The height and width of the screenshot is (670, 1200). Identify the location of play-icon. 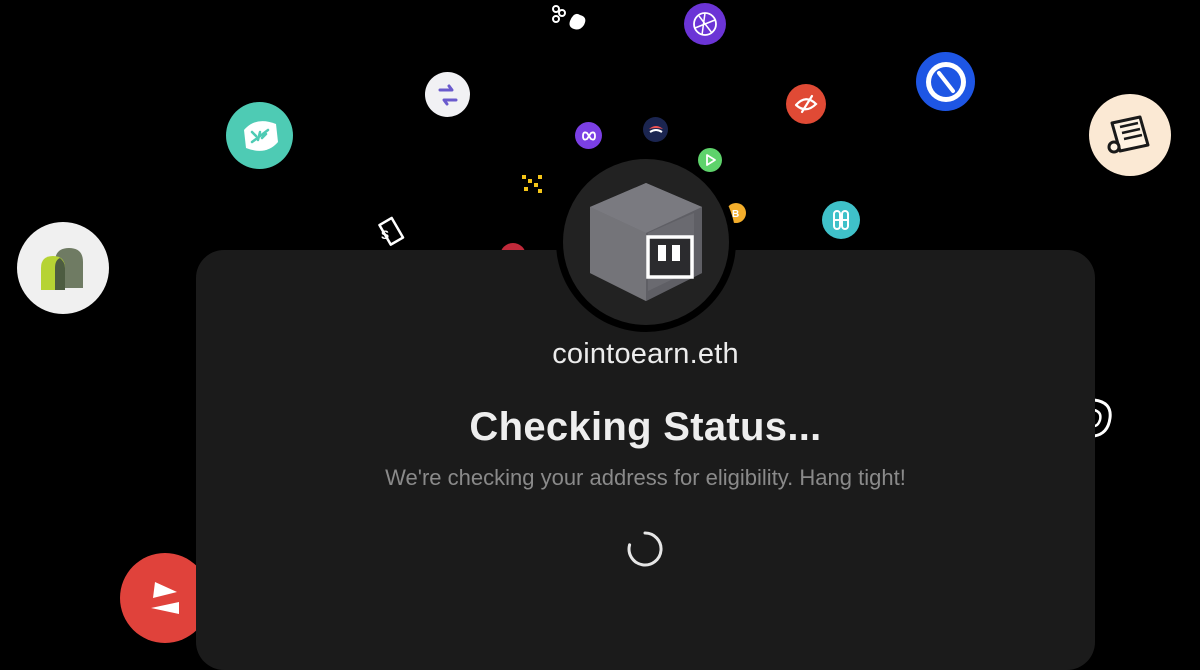
(710, 160).